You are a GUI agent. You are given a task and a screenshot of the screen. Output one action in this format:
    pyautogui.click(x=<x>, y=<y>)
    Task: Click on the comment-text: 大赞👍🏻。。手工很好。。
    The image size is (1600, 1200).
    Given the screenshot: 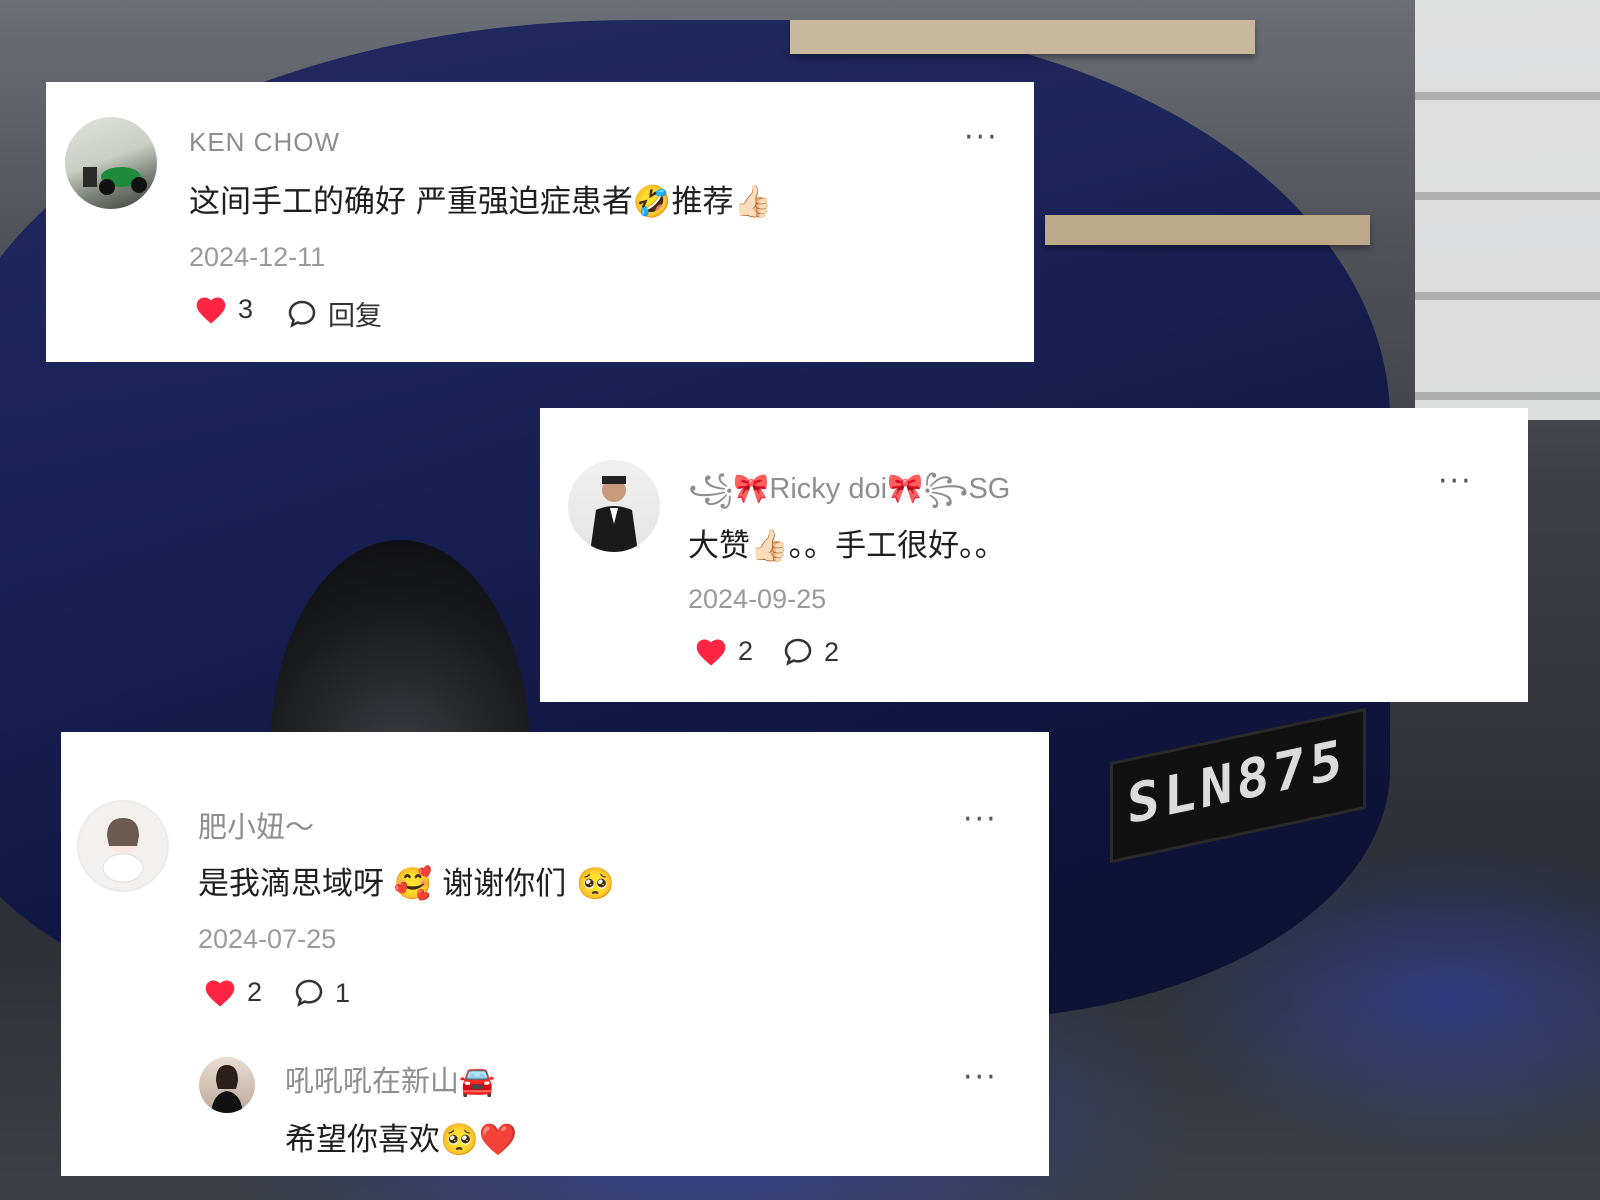 What is the action you would take?
    pyautogui.click(x=847, y=546)
    